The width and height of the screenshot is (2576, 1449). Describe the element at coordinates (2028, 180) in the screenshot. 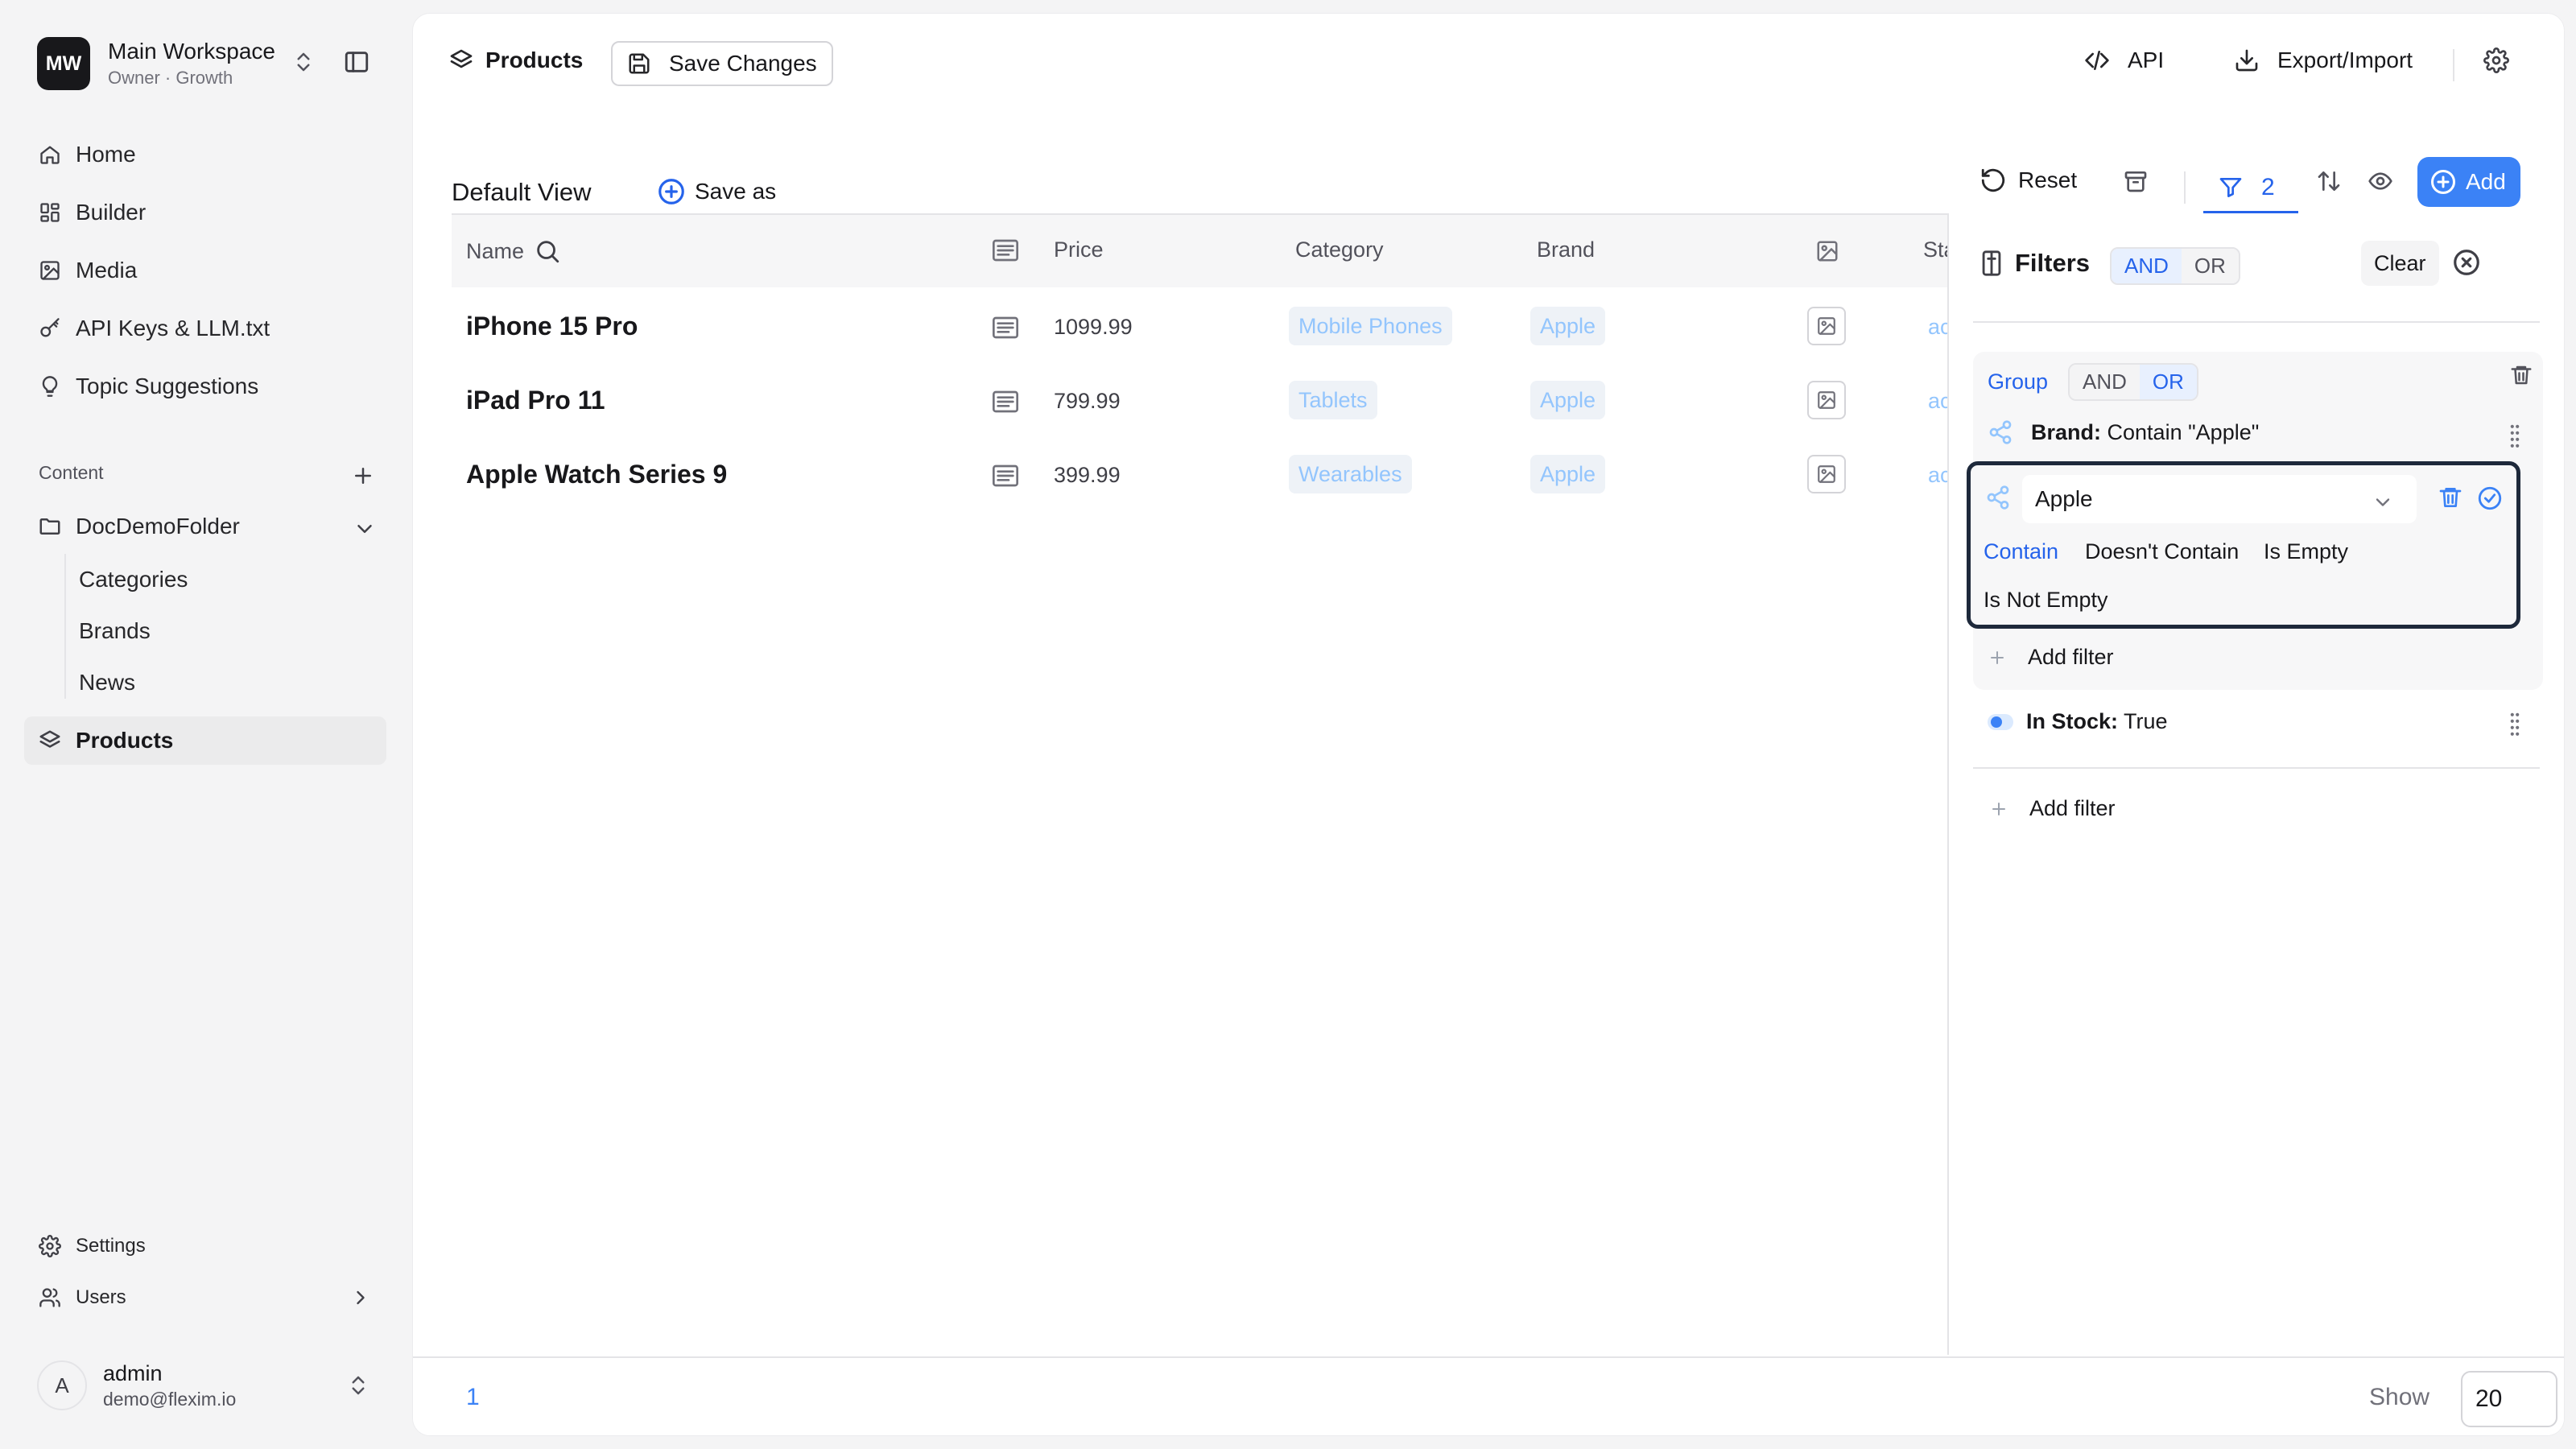

I see `reset-button: Reset` at that location.